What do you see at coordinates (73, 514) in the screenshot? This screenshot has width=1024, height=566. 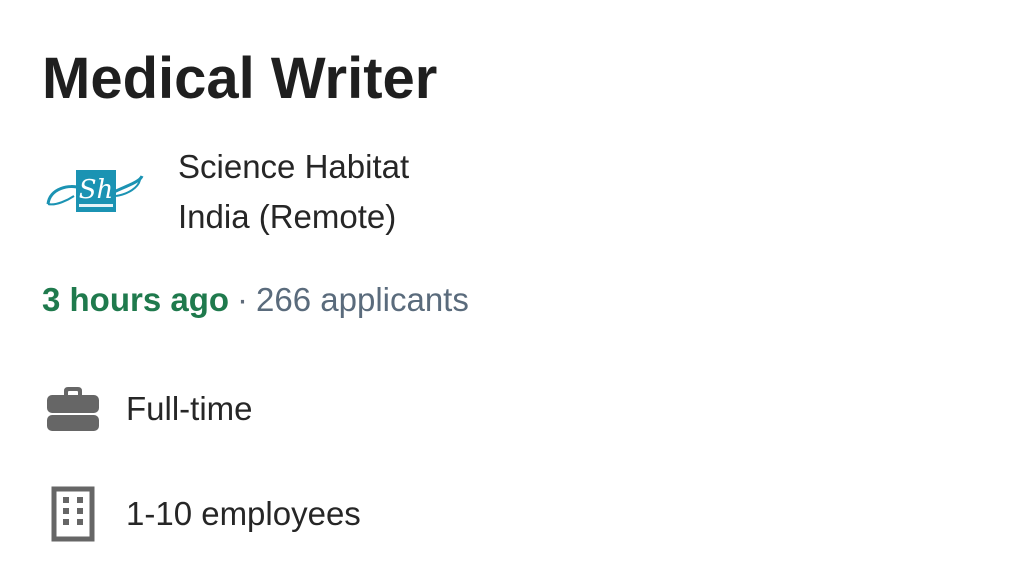 I see `building-icon` at bounding box center [73, 514].